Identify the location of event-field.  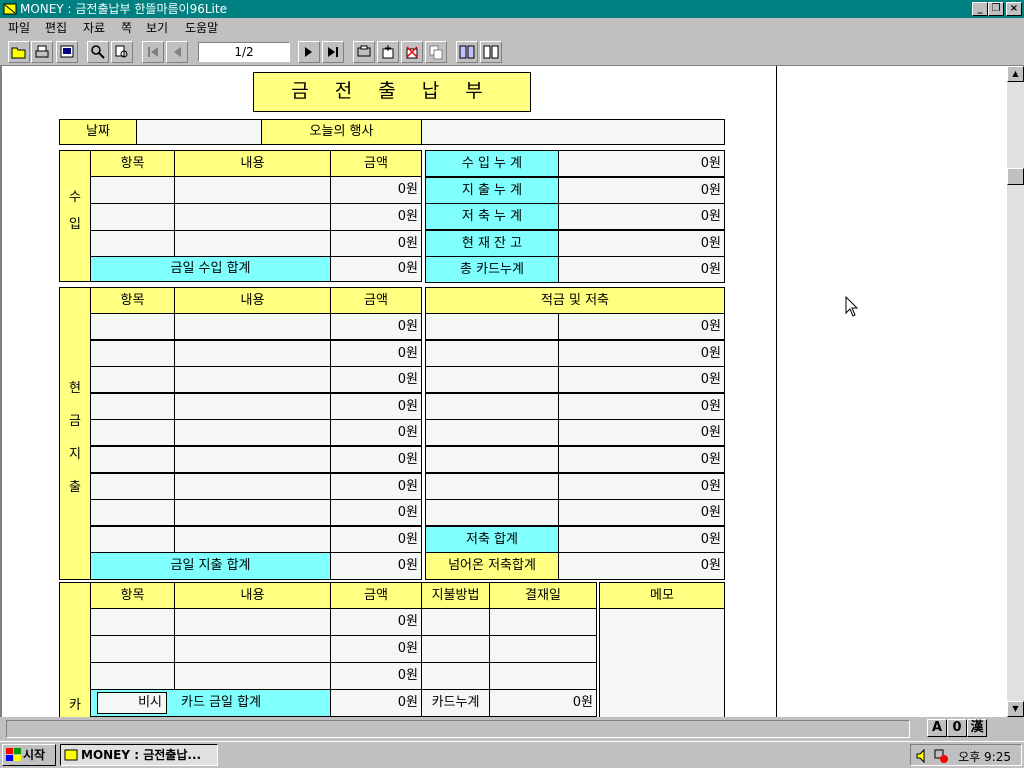
(573, 132).